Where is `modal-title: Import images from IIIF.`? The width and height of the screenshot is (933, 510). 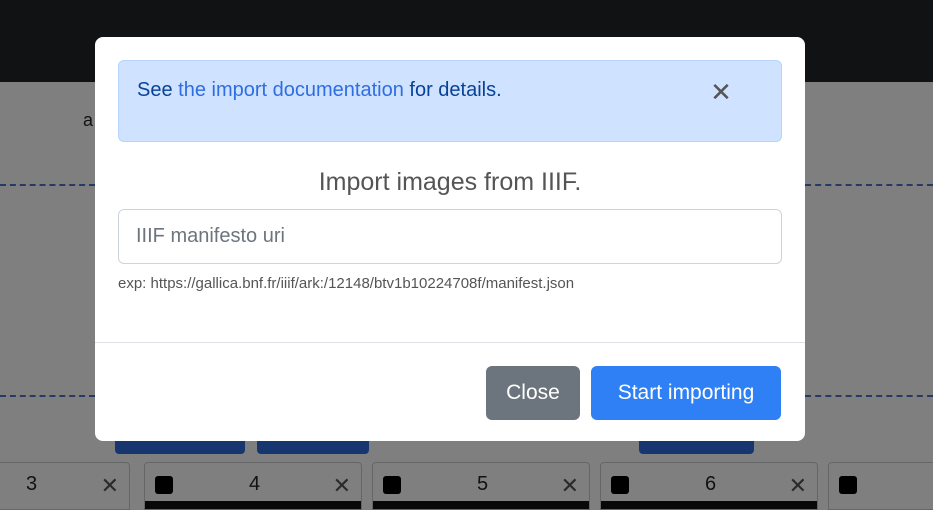 modal-title: Import images from IIIF. is located at coordinates (450, 182).